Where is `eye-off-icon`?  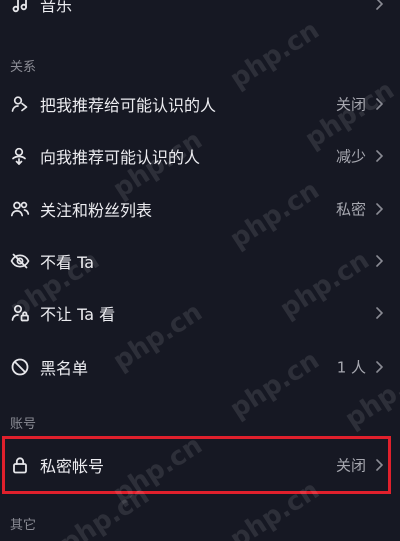 eye-off-icon is located at coordinates (20, 261).